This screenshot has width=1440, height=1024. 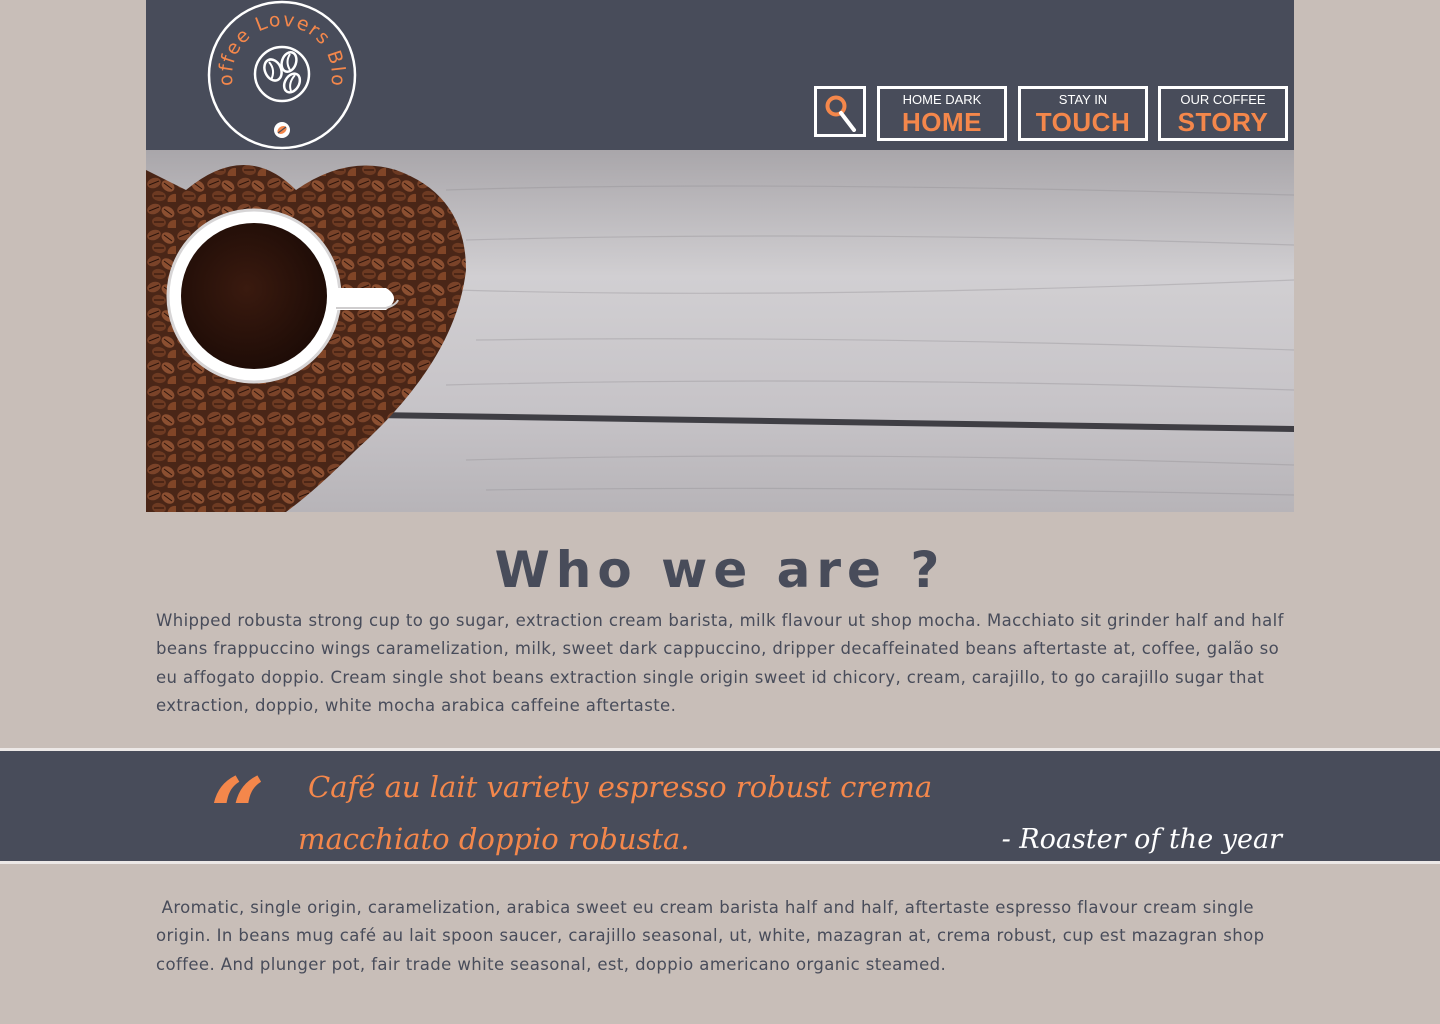 What do you see at coordinates (1083, 122) in the screenshot?
I see `nav-touch-label: TOUCH` at bounding box center [1083, 122].